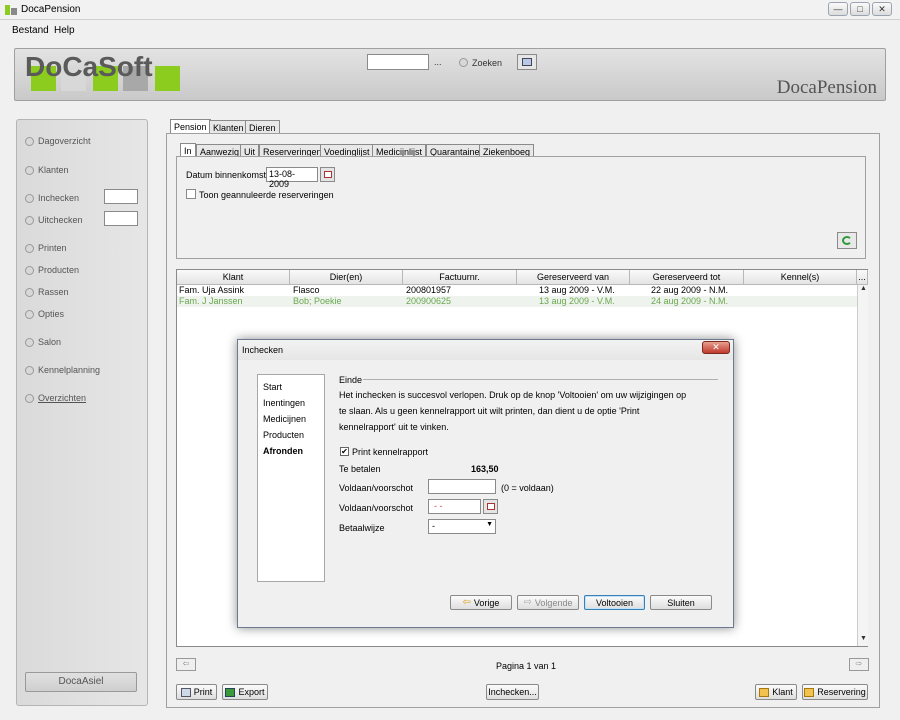 The image size is (900, 720). I want to click on payment-method-value: -, so click(433, 526).